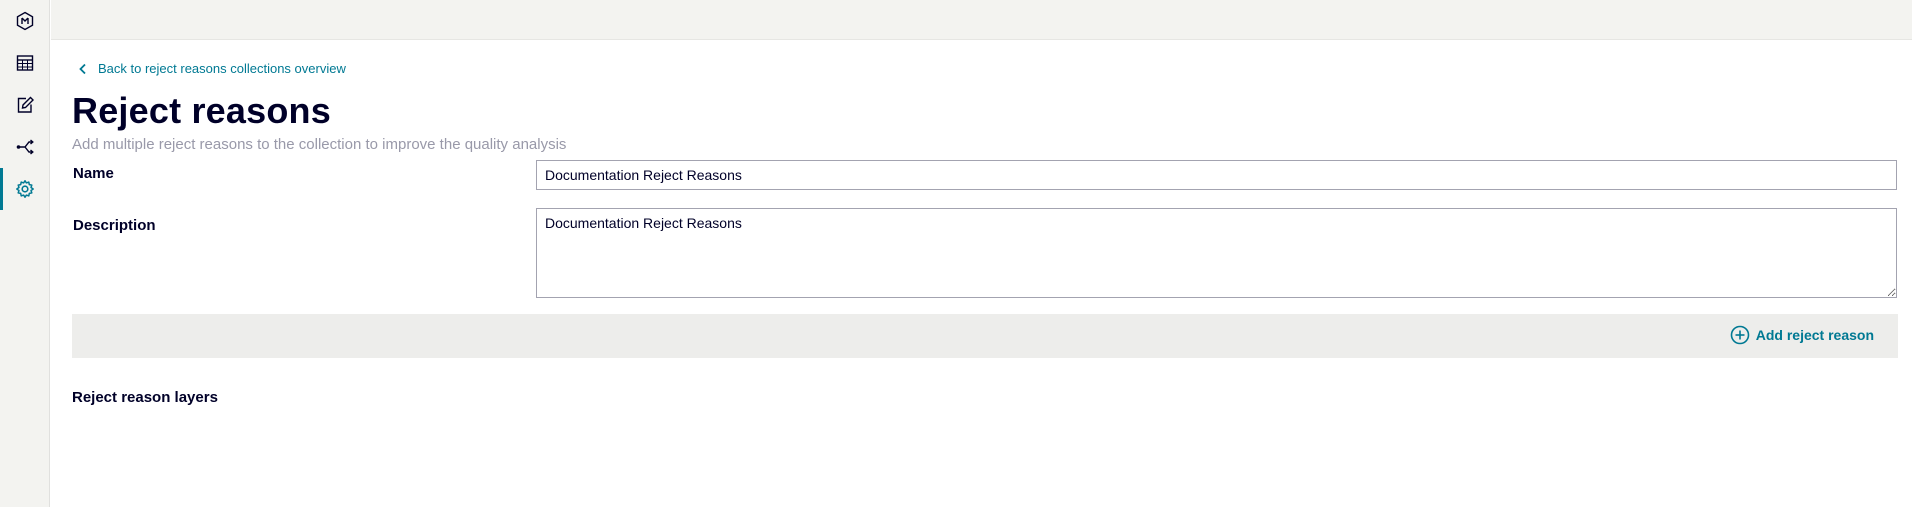 The width and height of the screenshot is (1912, 507). I want to click on sidebar-item-workflow, so click(25, 147).